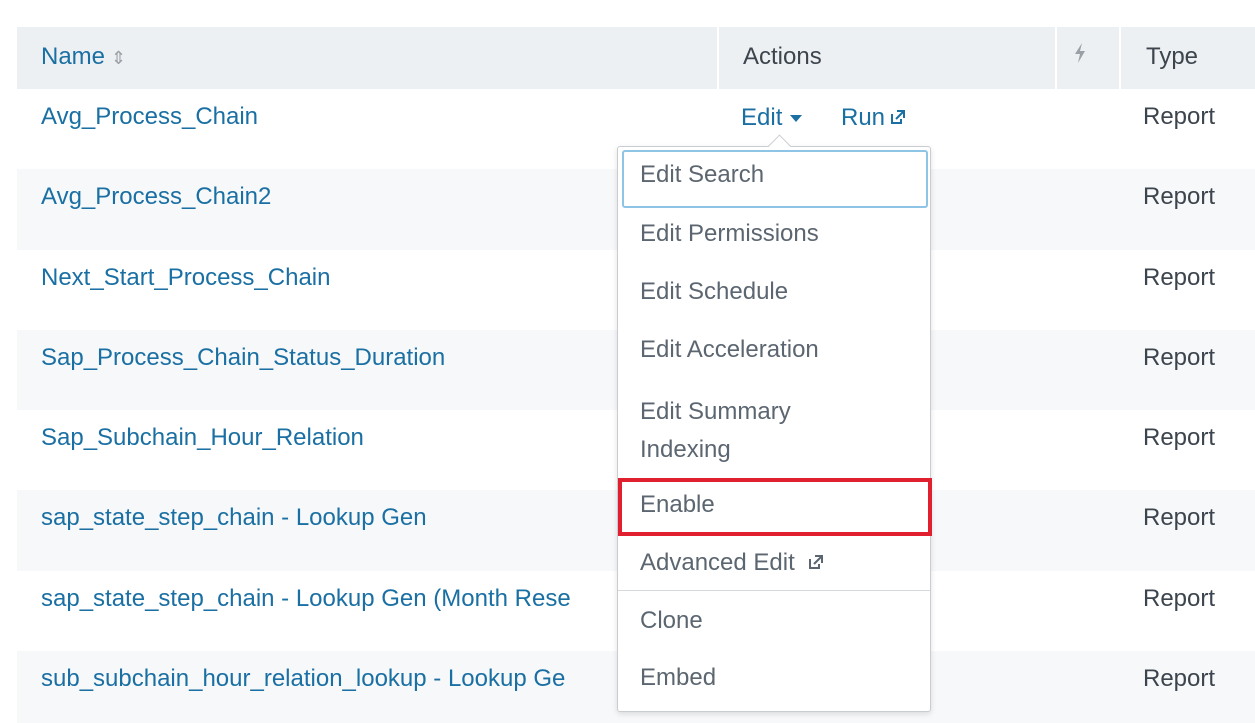 The image size is (1255, 723). What do you see at coordinates (330, 117) in the screenshot?
I see `report-name-link: Avg_Process_Chain` at bounding box center [330, 117].